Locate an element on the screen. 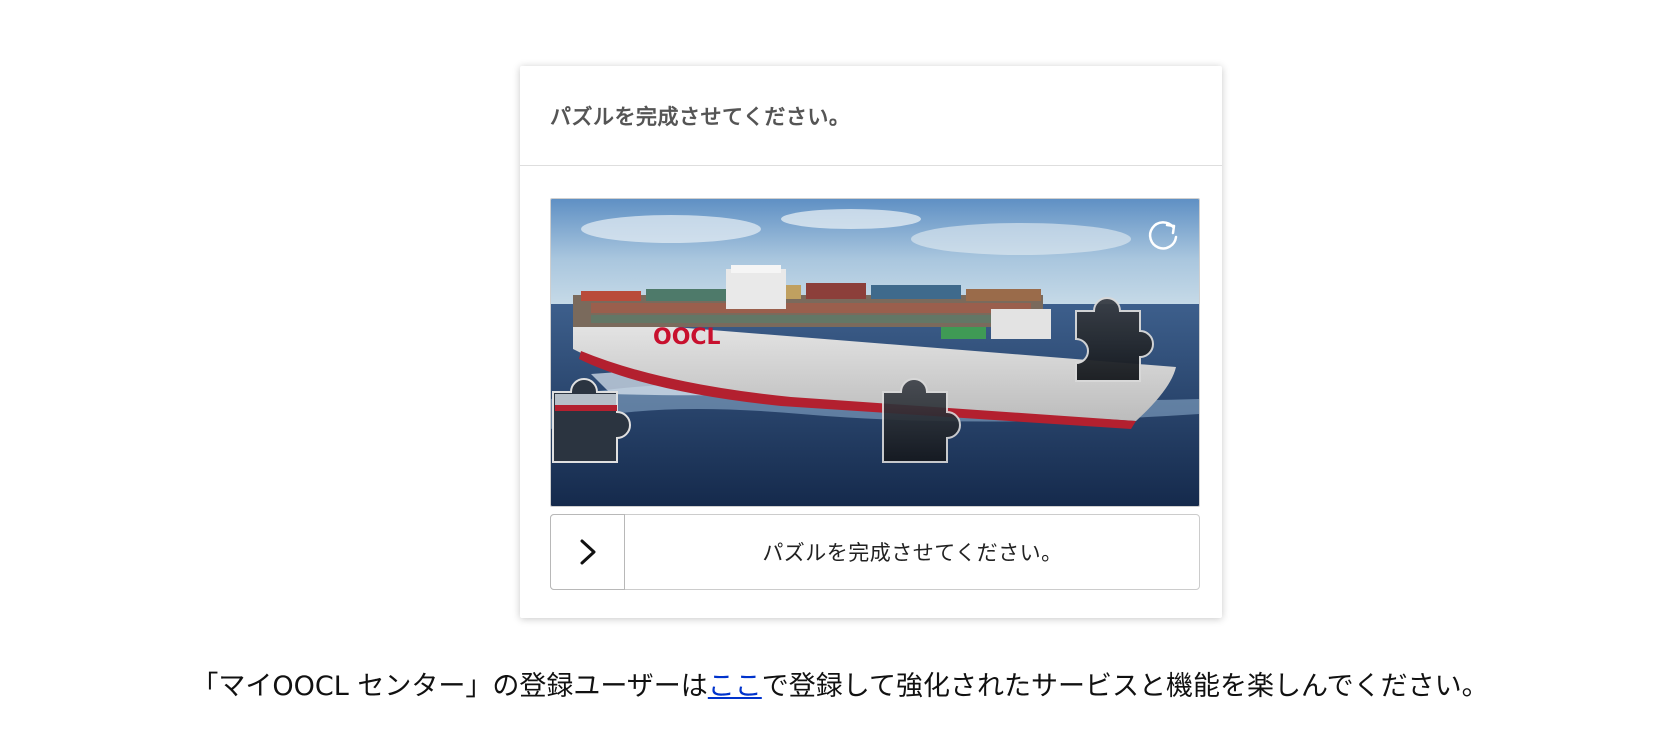 Image resolution: width=1680 pixels, height=742 pixels. register-link: ここ is located at coordinates (735, 686).